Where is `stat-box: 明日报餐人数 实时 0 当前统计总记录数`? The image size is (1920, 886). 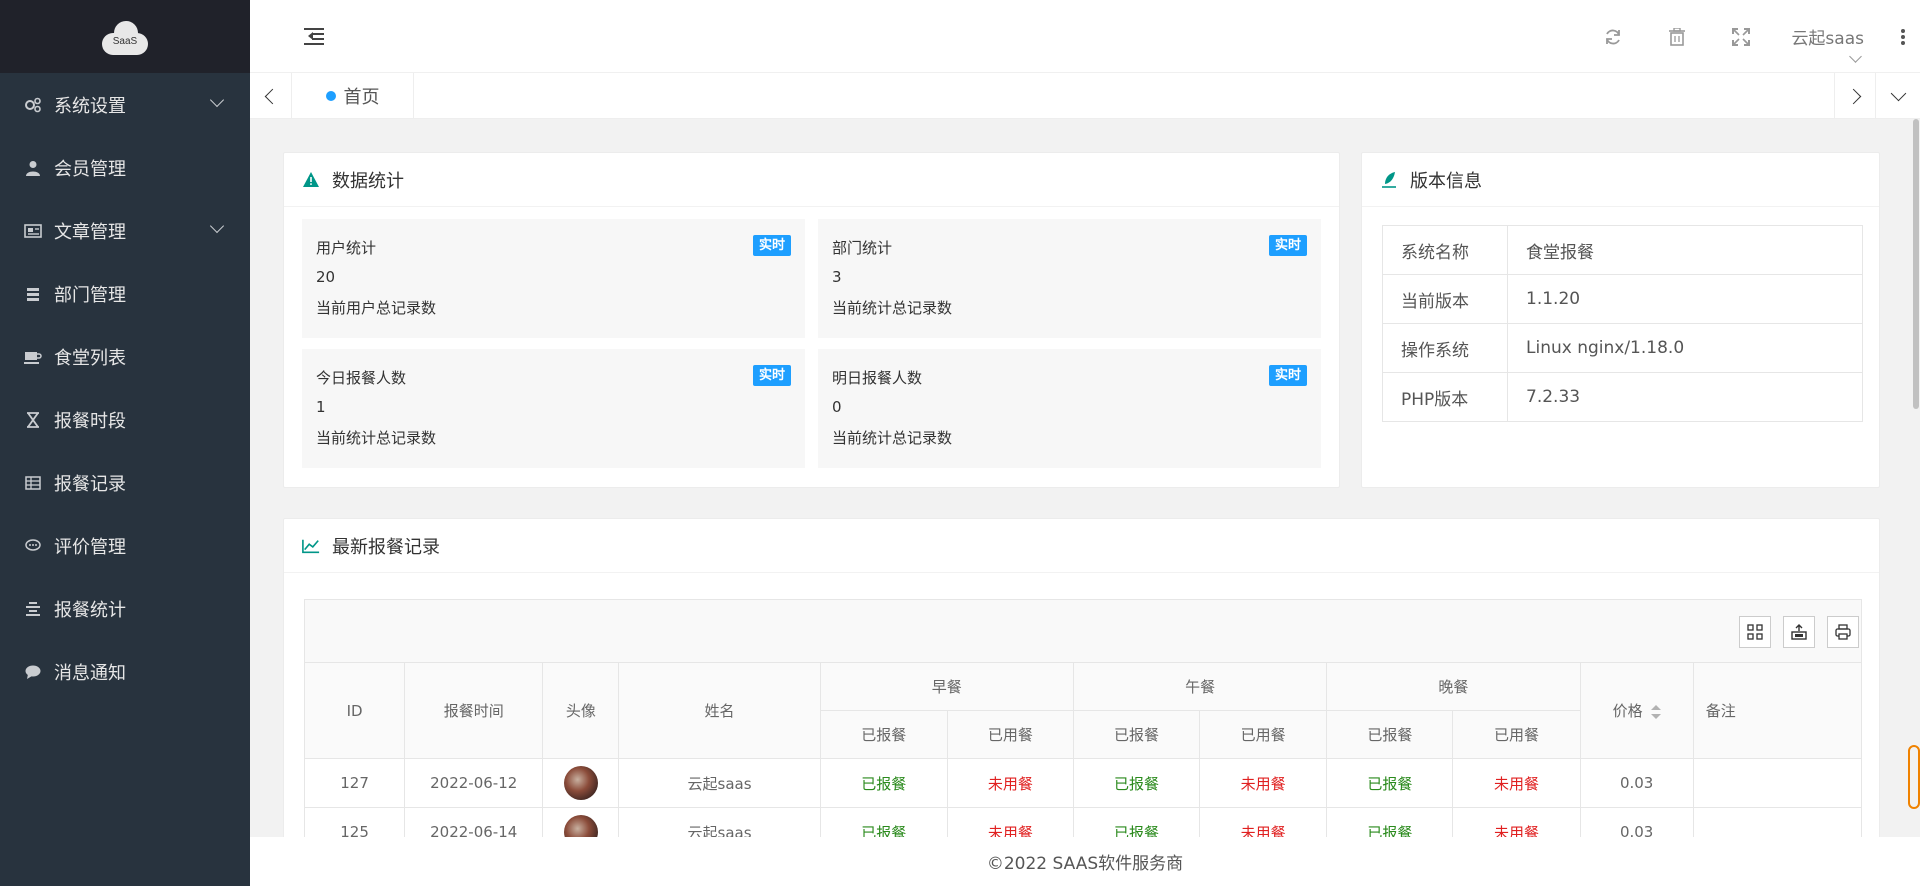
stat-box: 明日报餐人数 实时 0 当前统计总记录数 is located at coordinates (1069, 408).